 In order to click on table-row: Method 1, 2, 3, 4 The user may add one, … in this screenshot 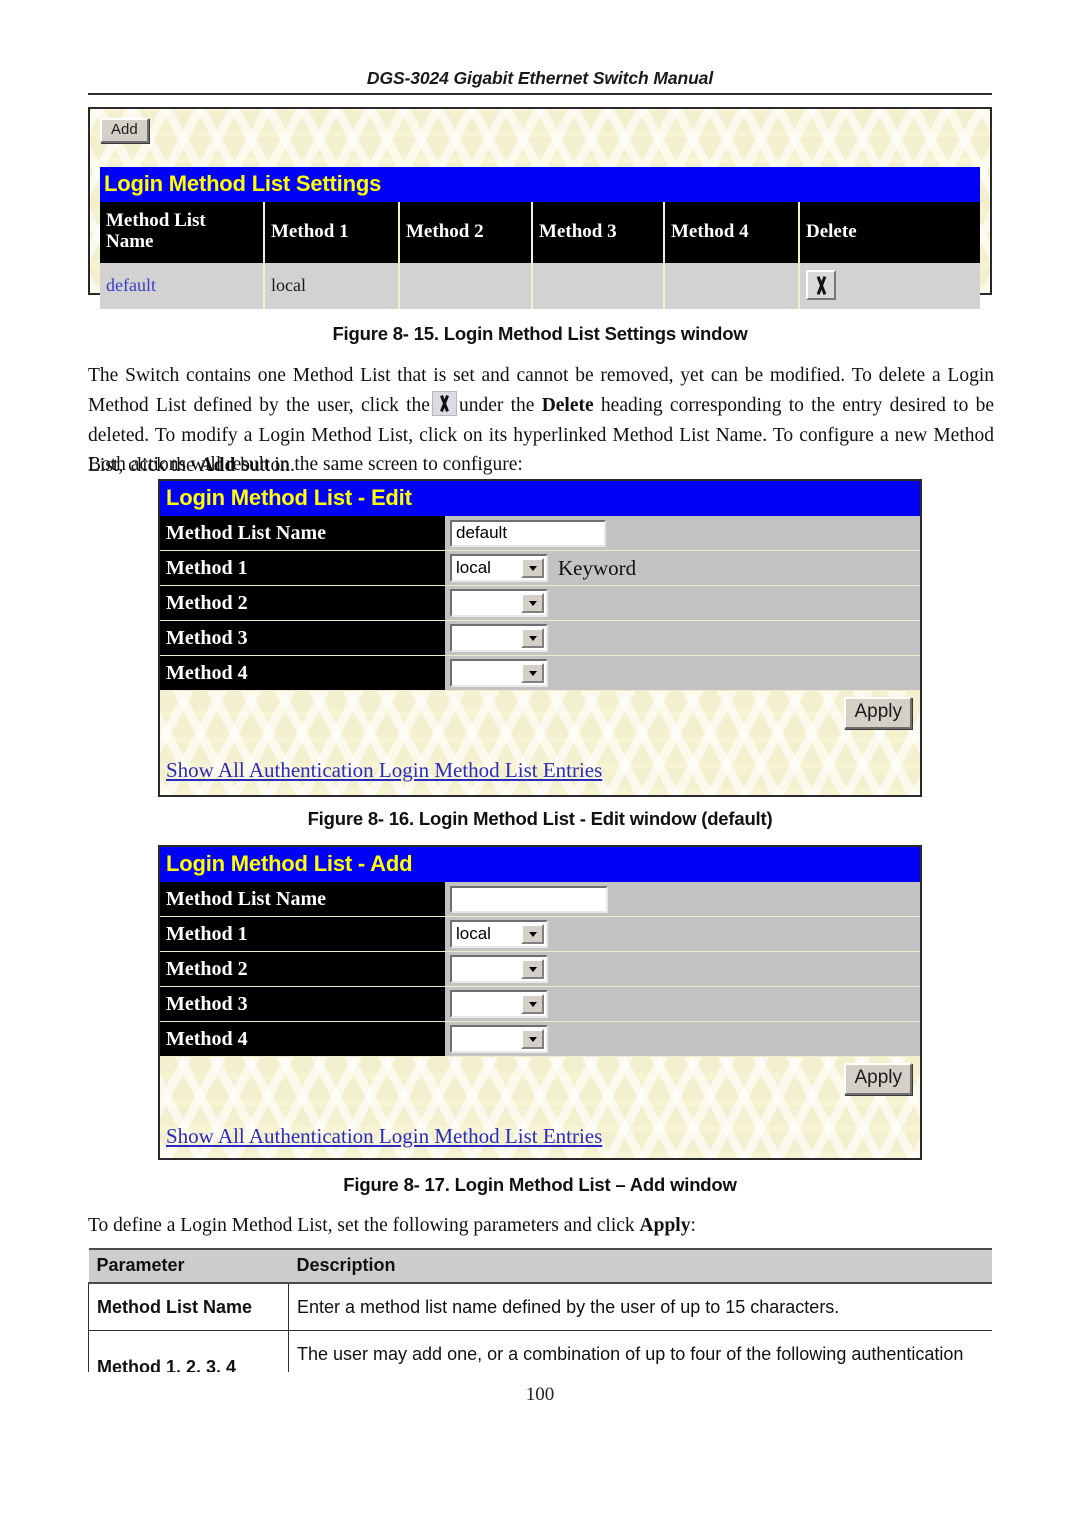, I will do `click(540, 1351)`.